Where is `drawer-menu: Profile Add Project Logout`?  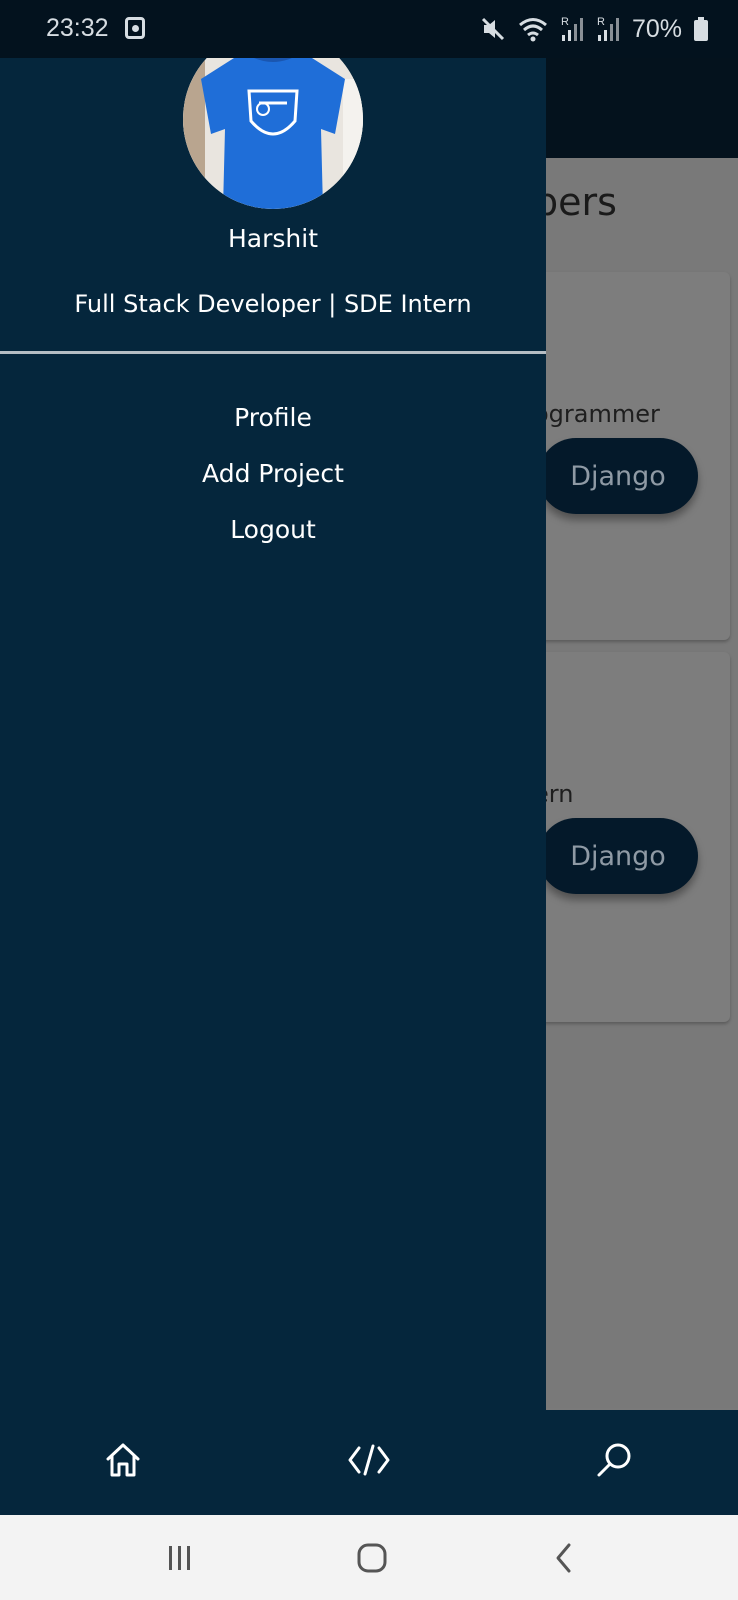
drawer-menu: Profile Add Project Logout is located at coordinates (273, 474).